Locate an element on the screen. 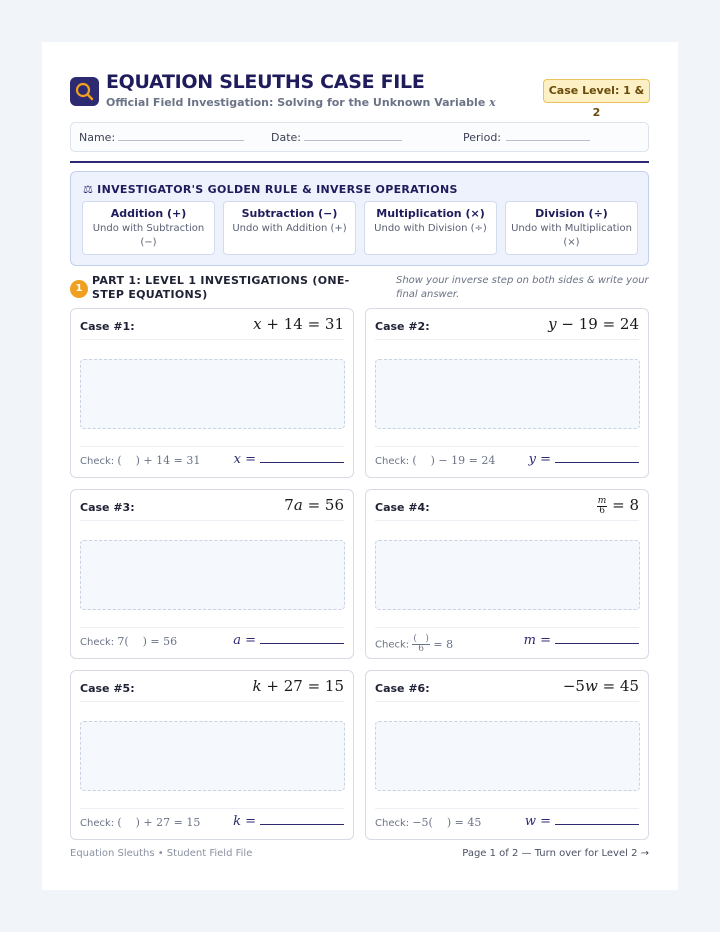 This screenshot has height=932, width=720. answer-field: k = is located at coordinates (288, 821).